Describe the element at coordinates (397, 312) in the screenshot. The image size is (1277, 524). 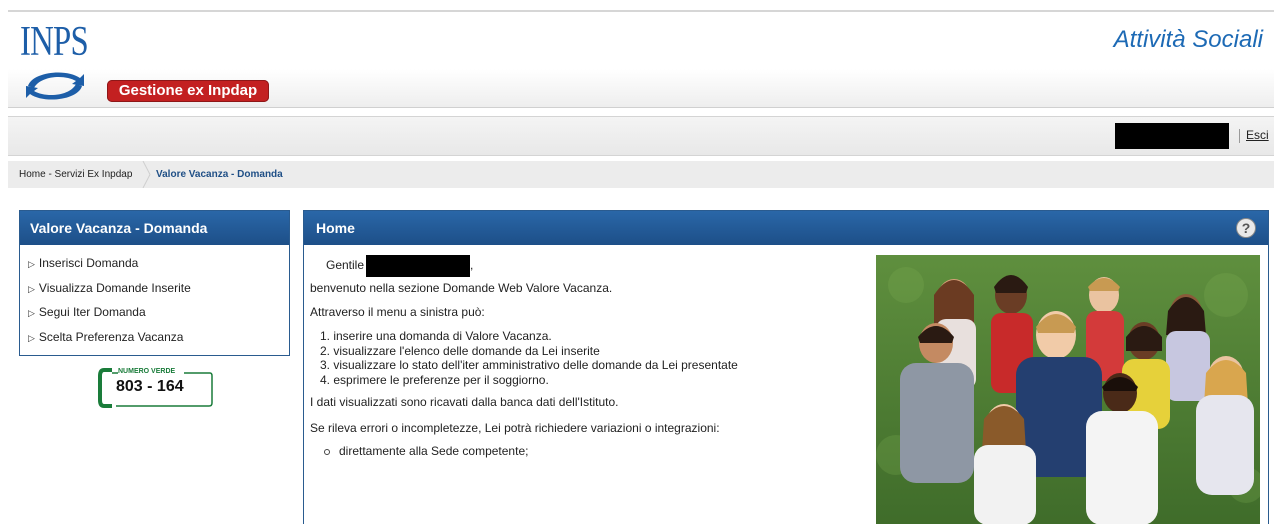
I see `intro-text: Attraverso il menu a sinistra può:` at that location.